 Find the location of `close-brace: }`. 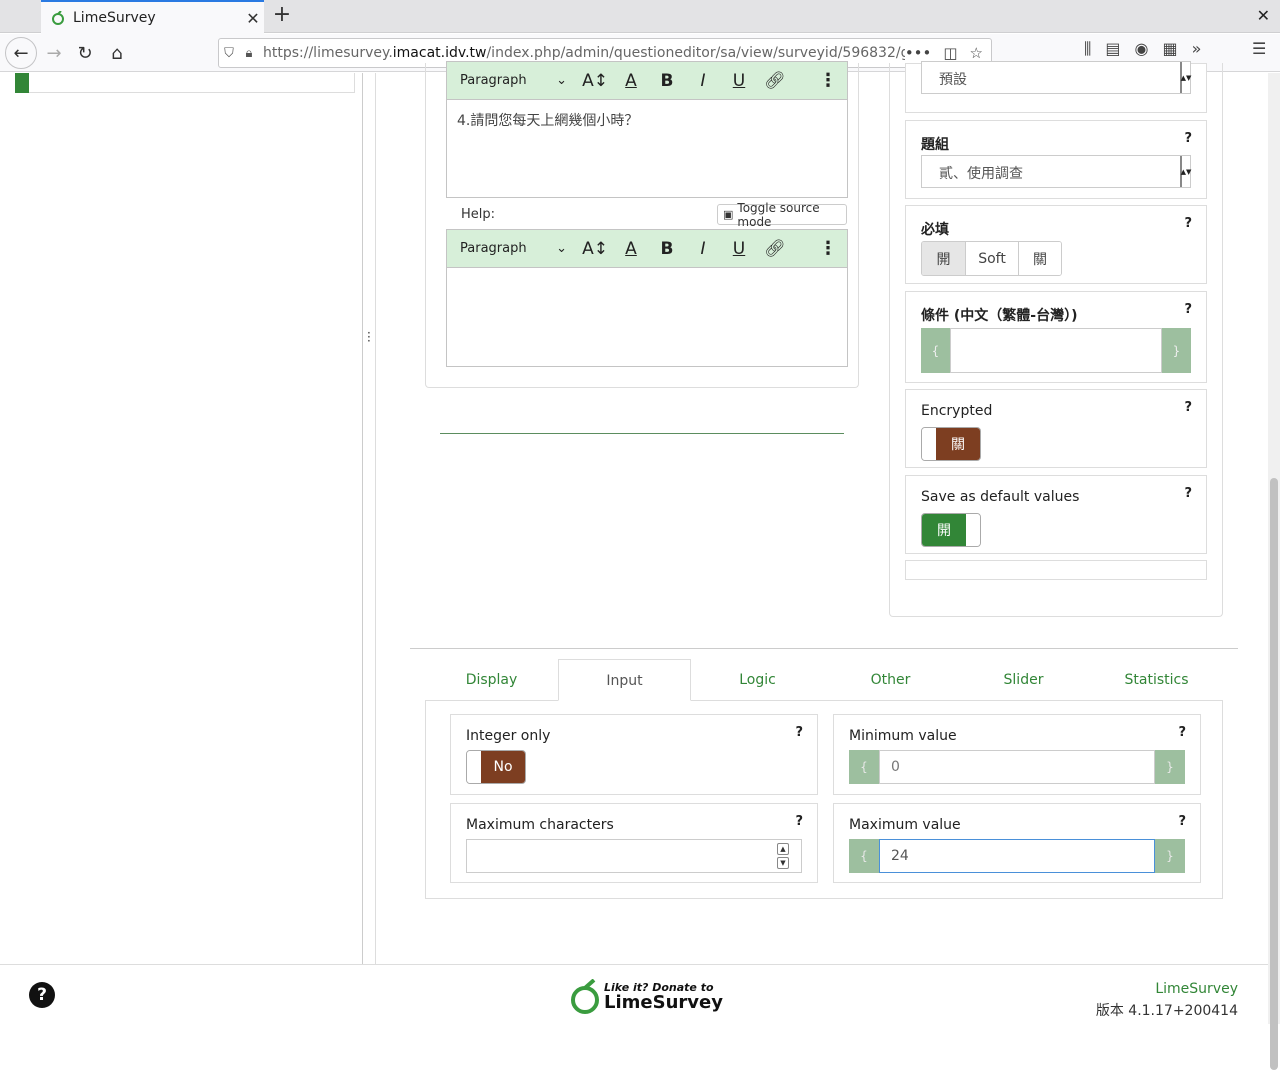

close-brace: } is located at coordinates (1170, 767).